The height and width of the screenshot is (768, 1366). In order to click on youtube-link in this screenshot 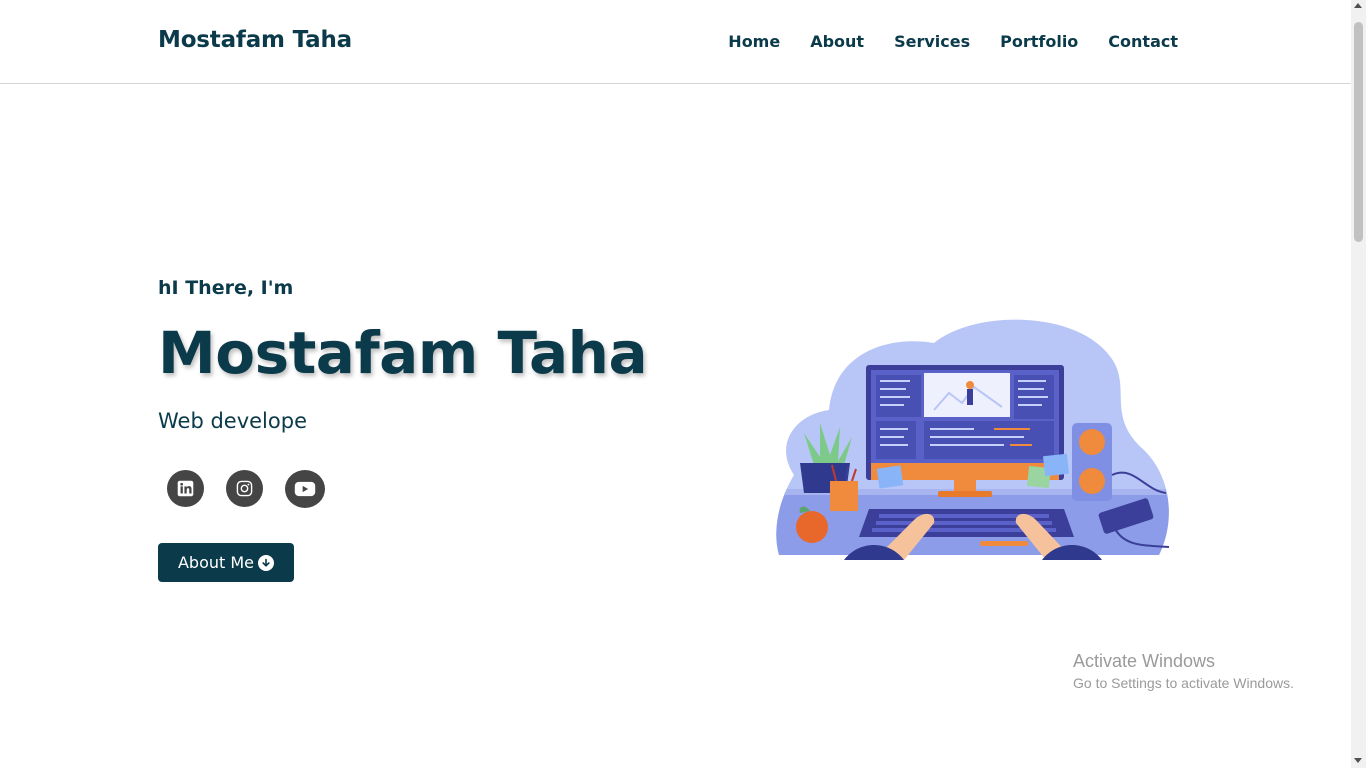, I will do `click(305, 489)`.